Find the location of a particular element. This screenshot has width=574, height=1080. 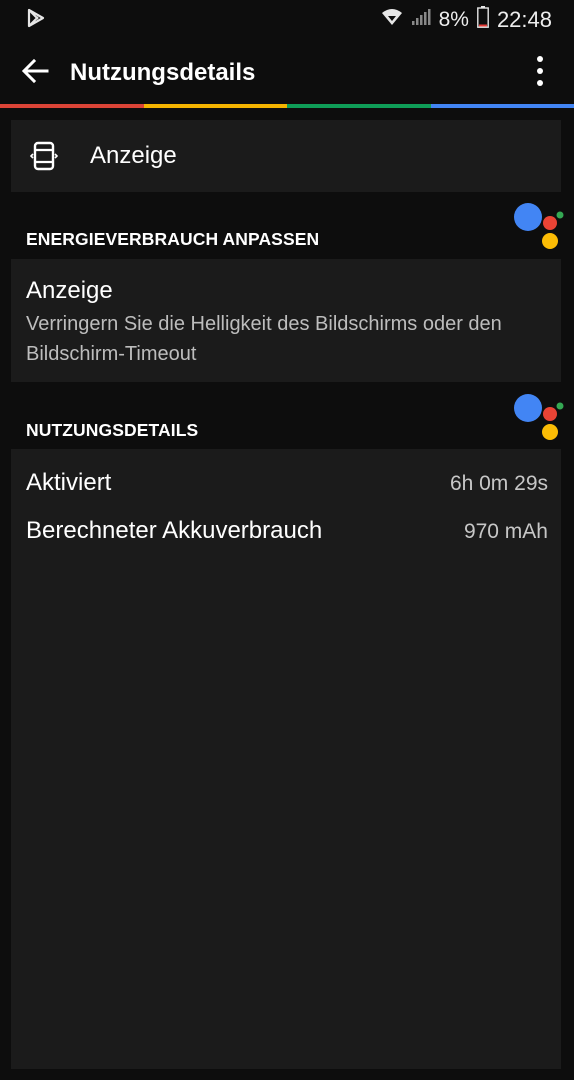

play-store-icon is located at coordinates (36, 20).